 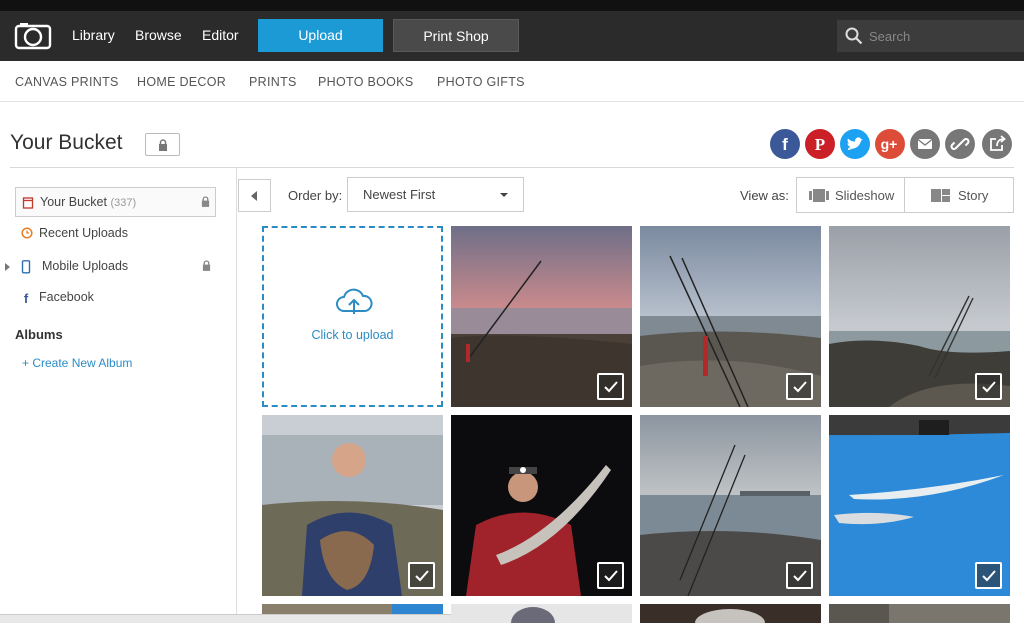 I want to click on email-icon, so click(x=925, y=143).